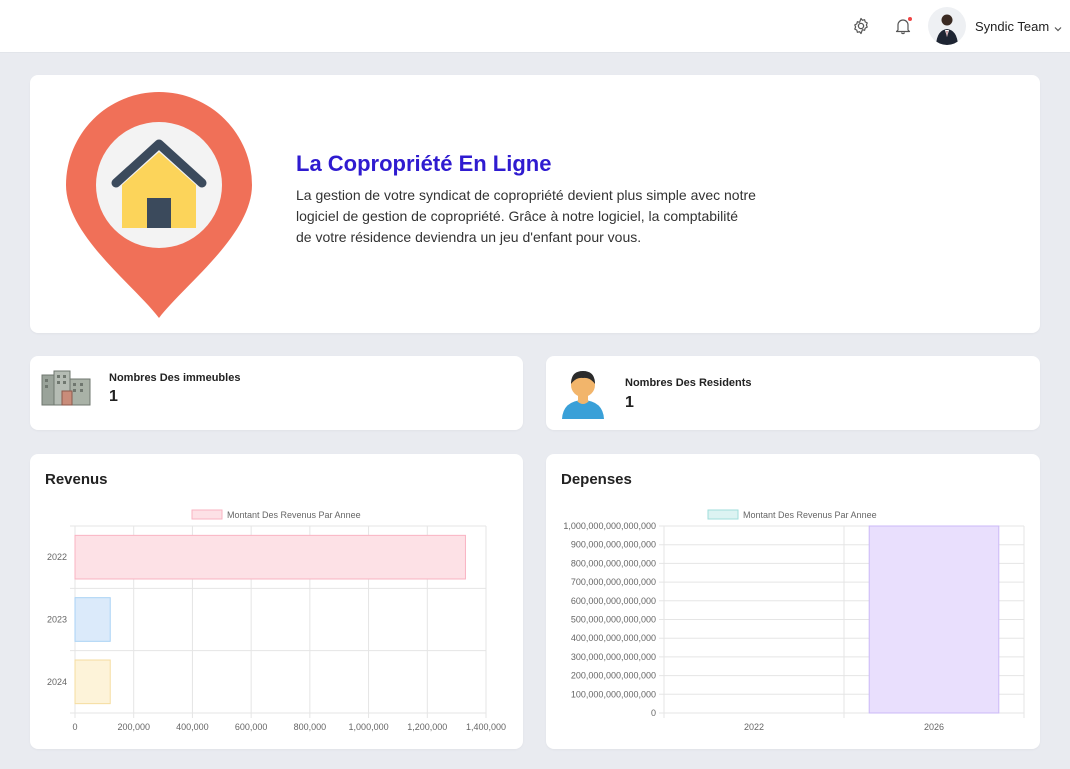 This screenshot has width=1070, height=769. What do you see at coordinates (427, 727) in the screenshot?
I see `x-tick-label: 1,200,000` at bounding box center [427, 727].